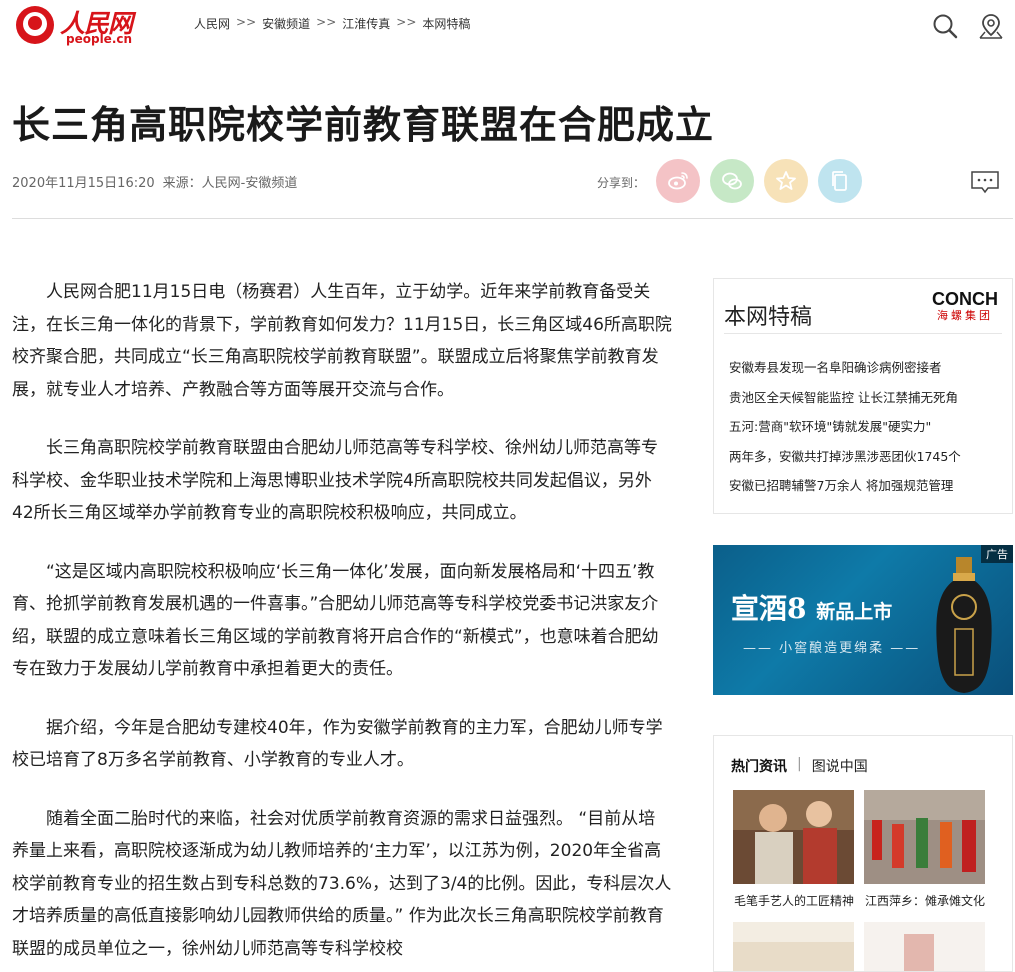  Describe the element at coordinates (840, 766) in the screenshot. I see `tab-picture-china: 图说中国` at that location.